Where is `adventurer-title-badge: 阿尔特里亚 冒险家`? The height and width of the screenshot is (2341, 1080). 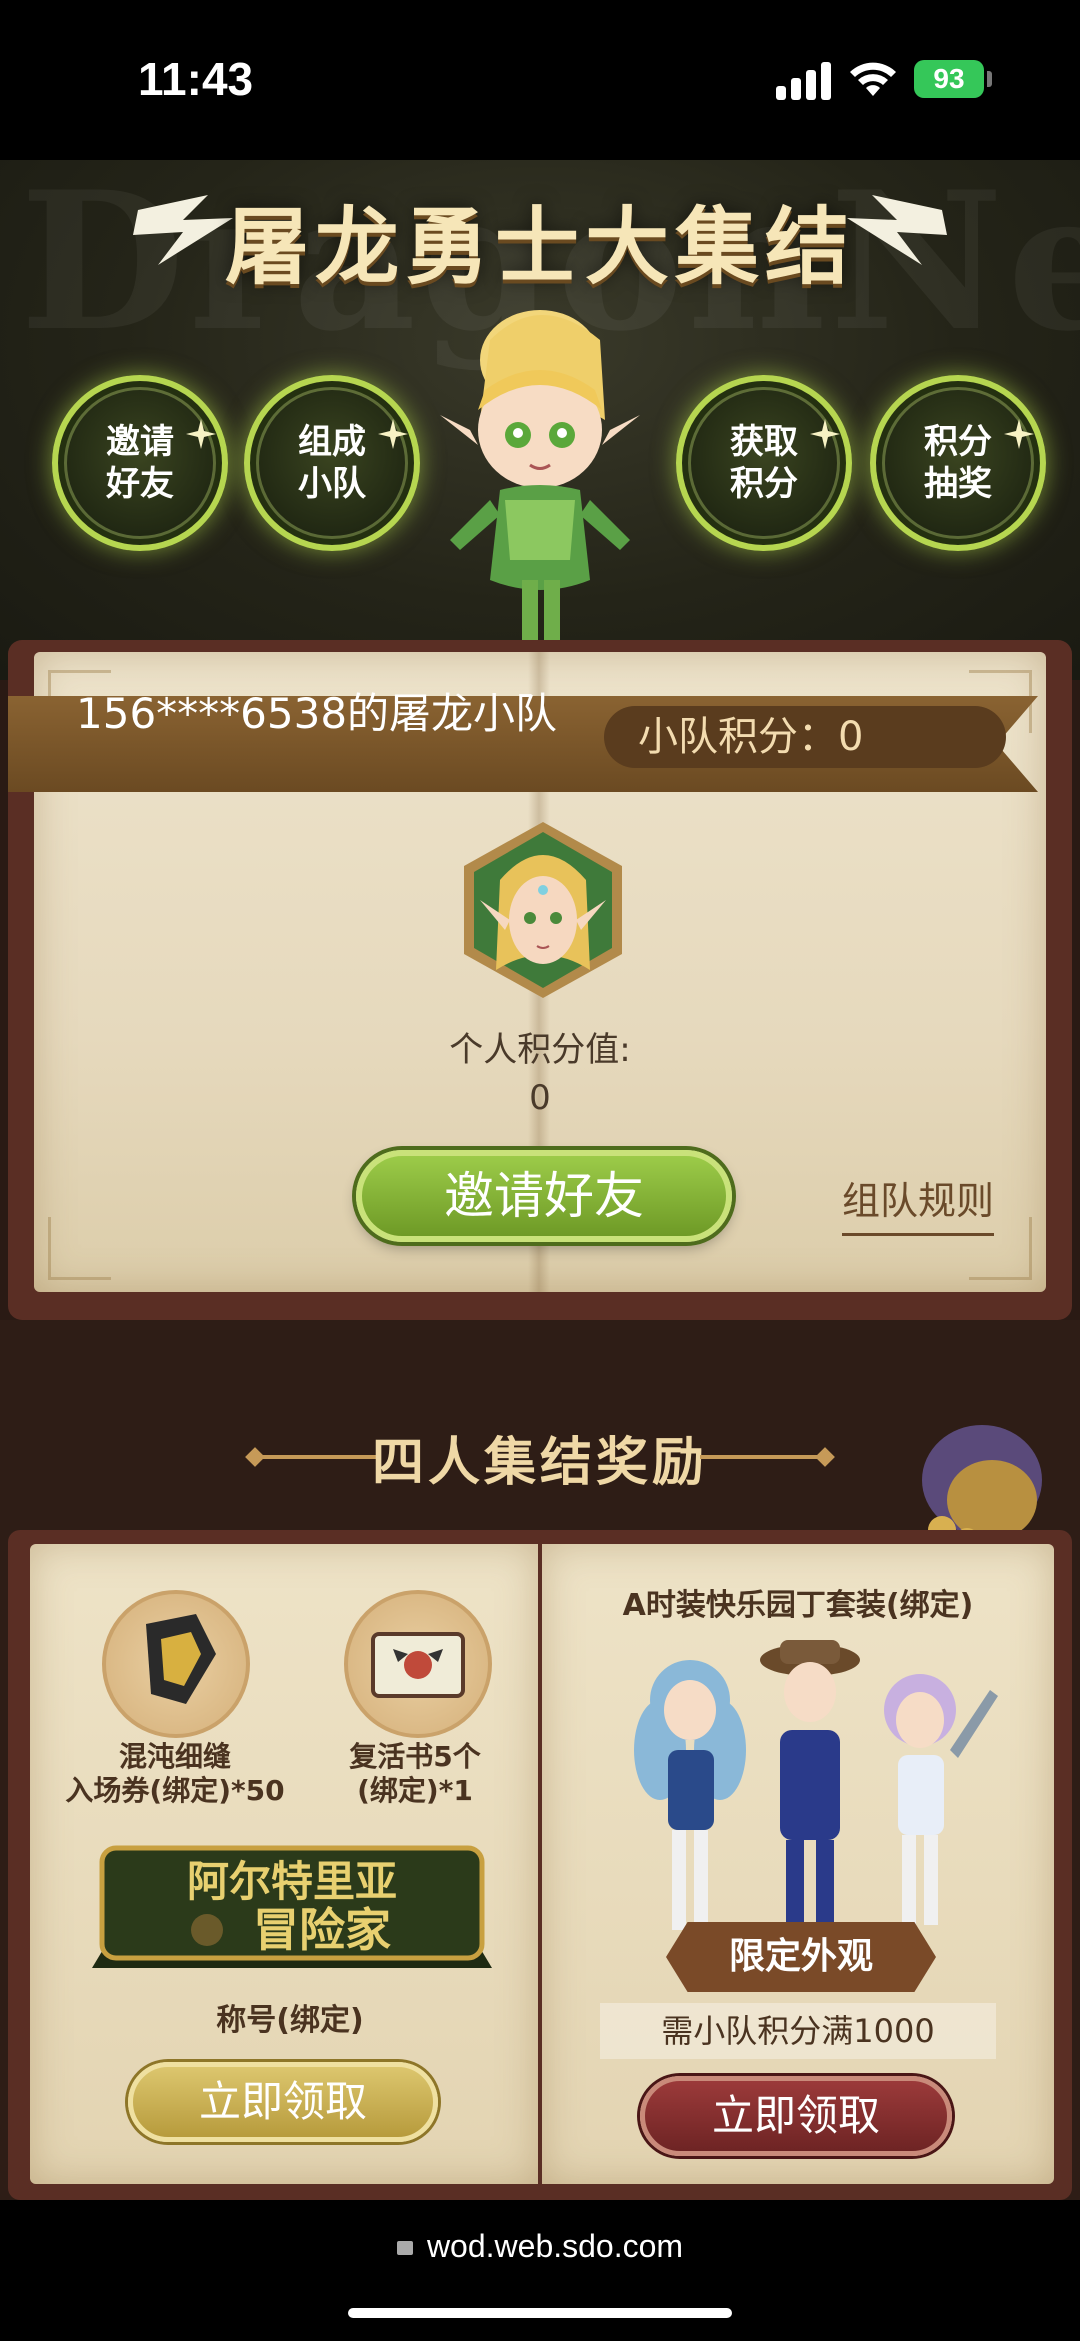
adventurer-title-badge: 阿尔特里亚 冒险家 is located at coordinates (292, 1906).